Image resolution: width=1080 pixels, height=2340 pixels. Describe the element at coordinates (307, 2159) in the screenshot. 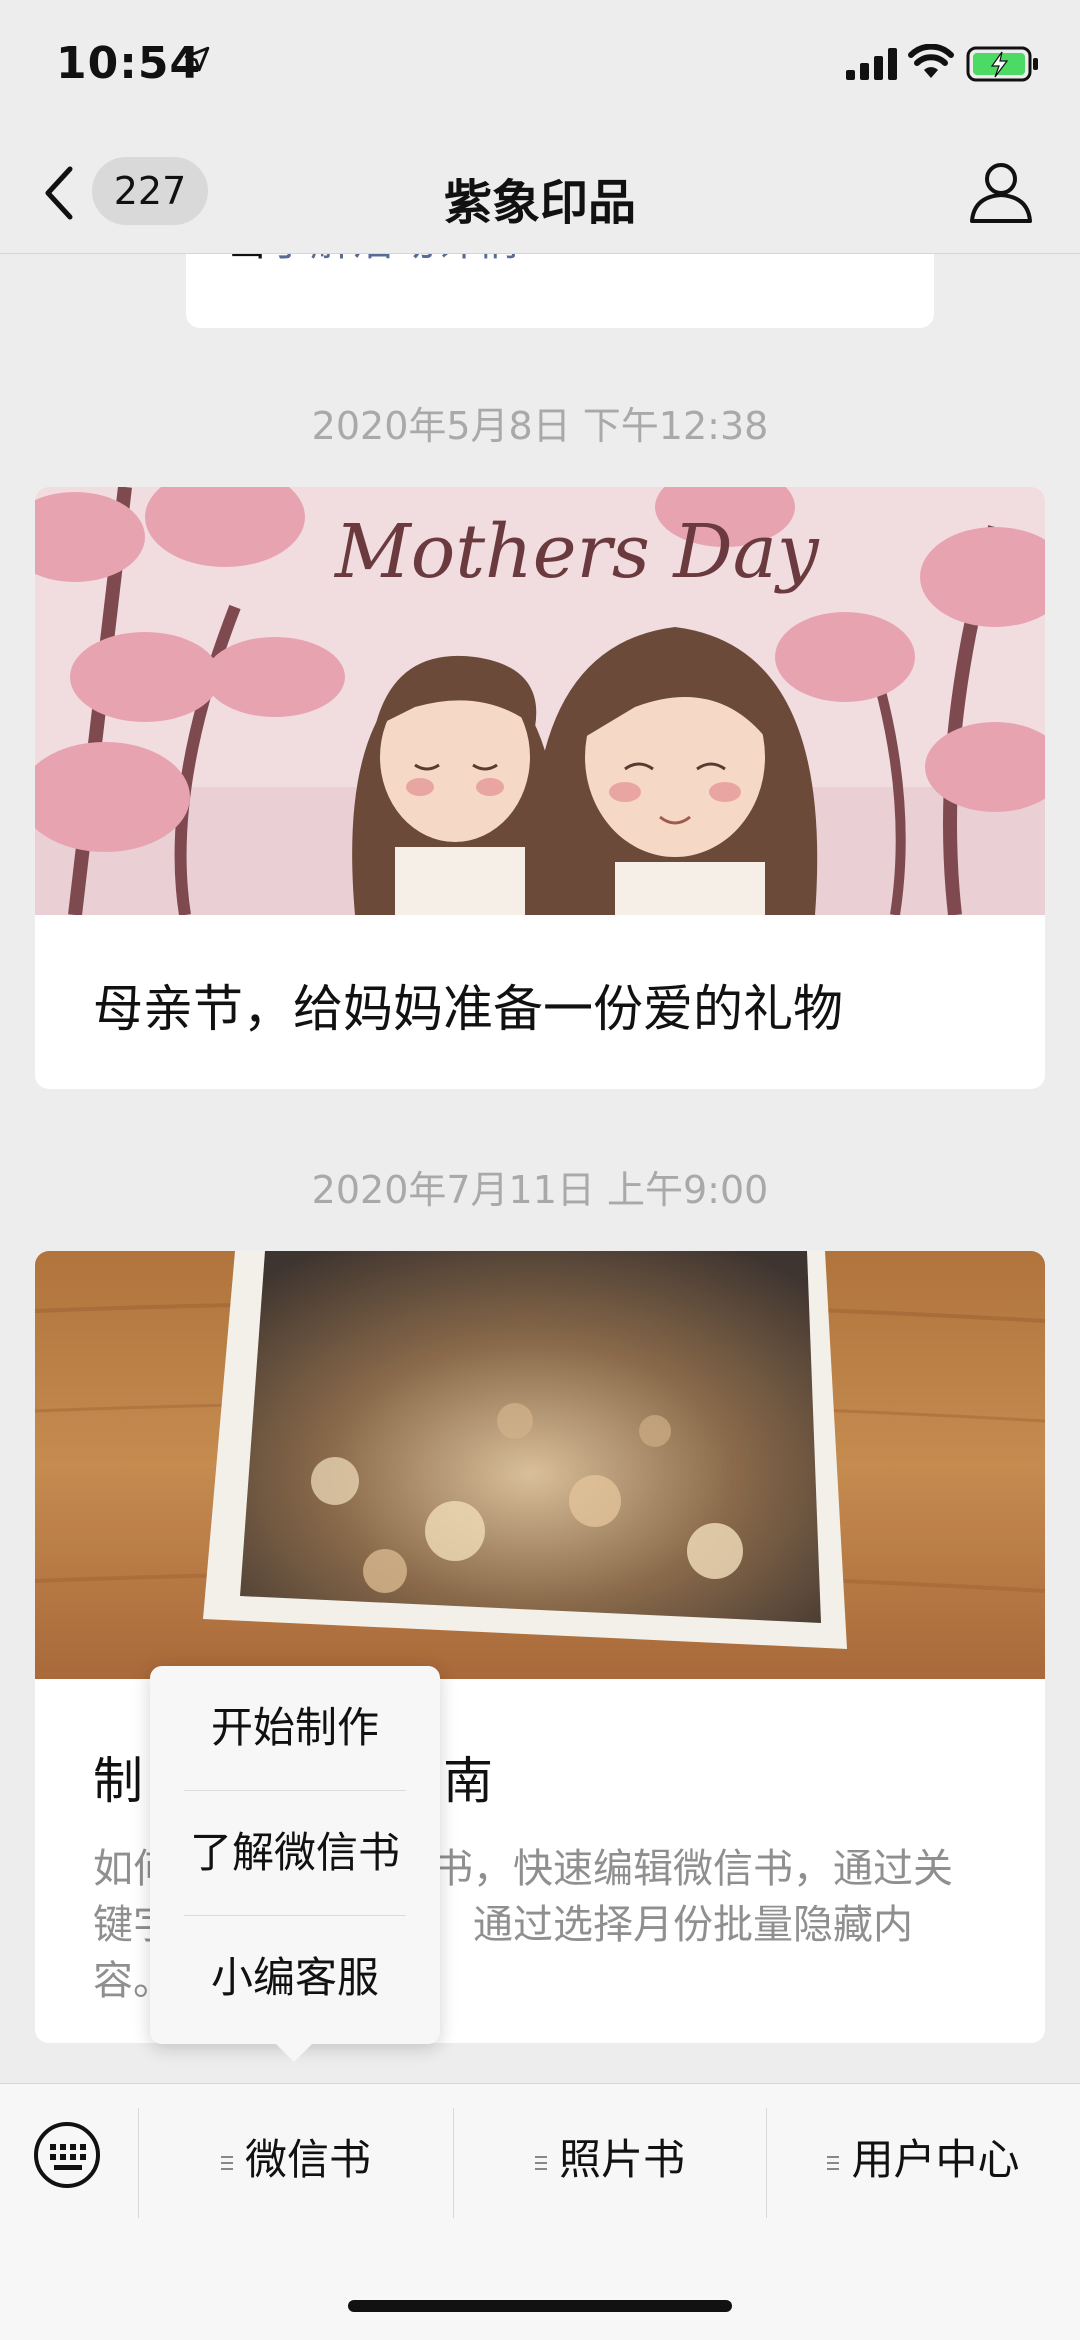

I see `menu-tab-label: 微信书` at that location.